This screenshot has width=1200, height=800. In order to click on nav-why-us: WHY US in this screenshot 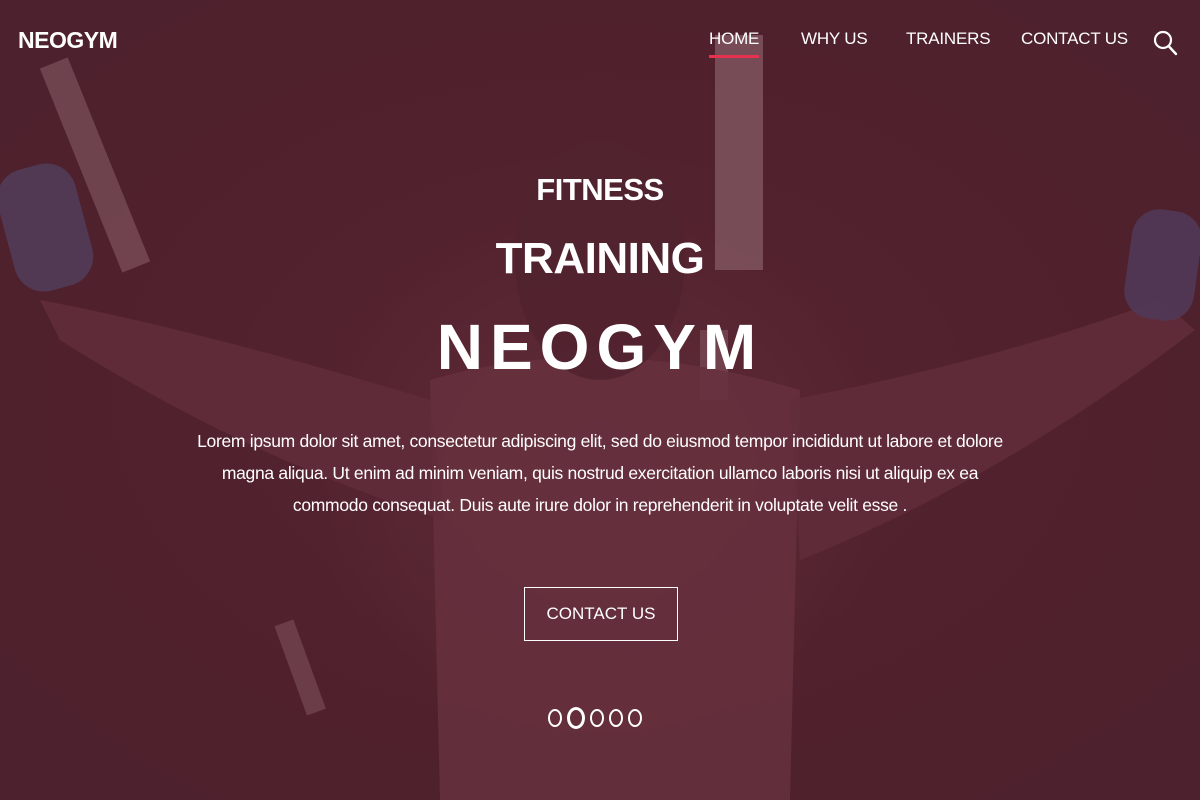, I will do `click(834, 39)`.